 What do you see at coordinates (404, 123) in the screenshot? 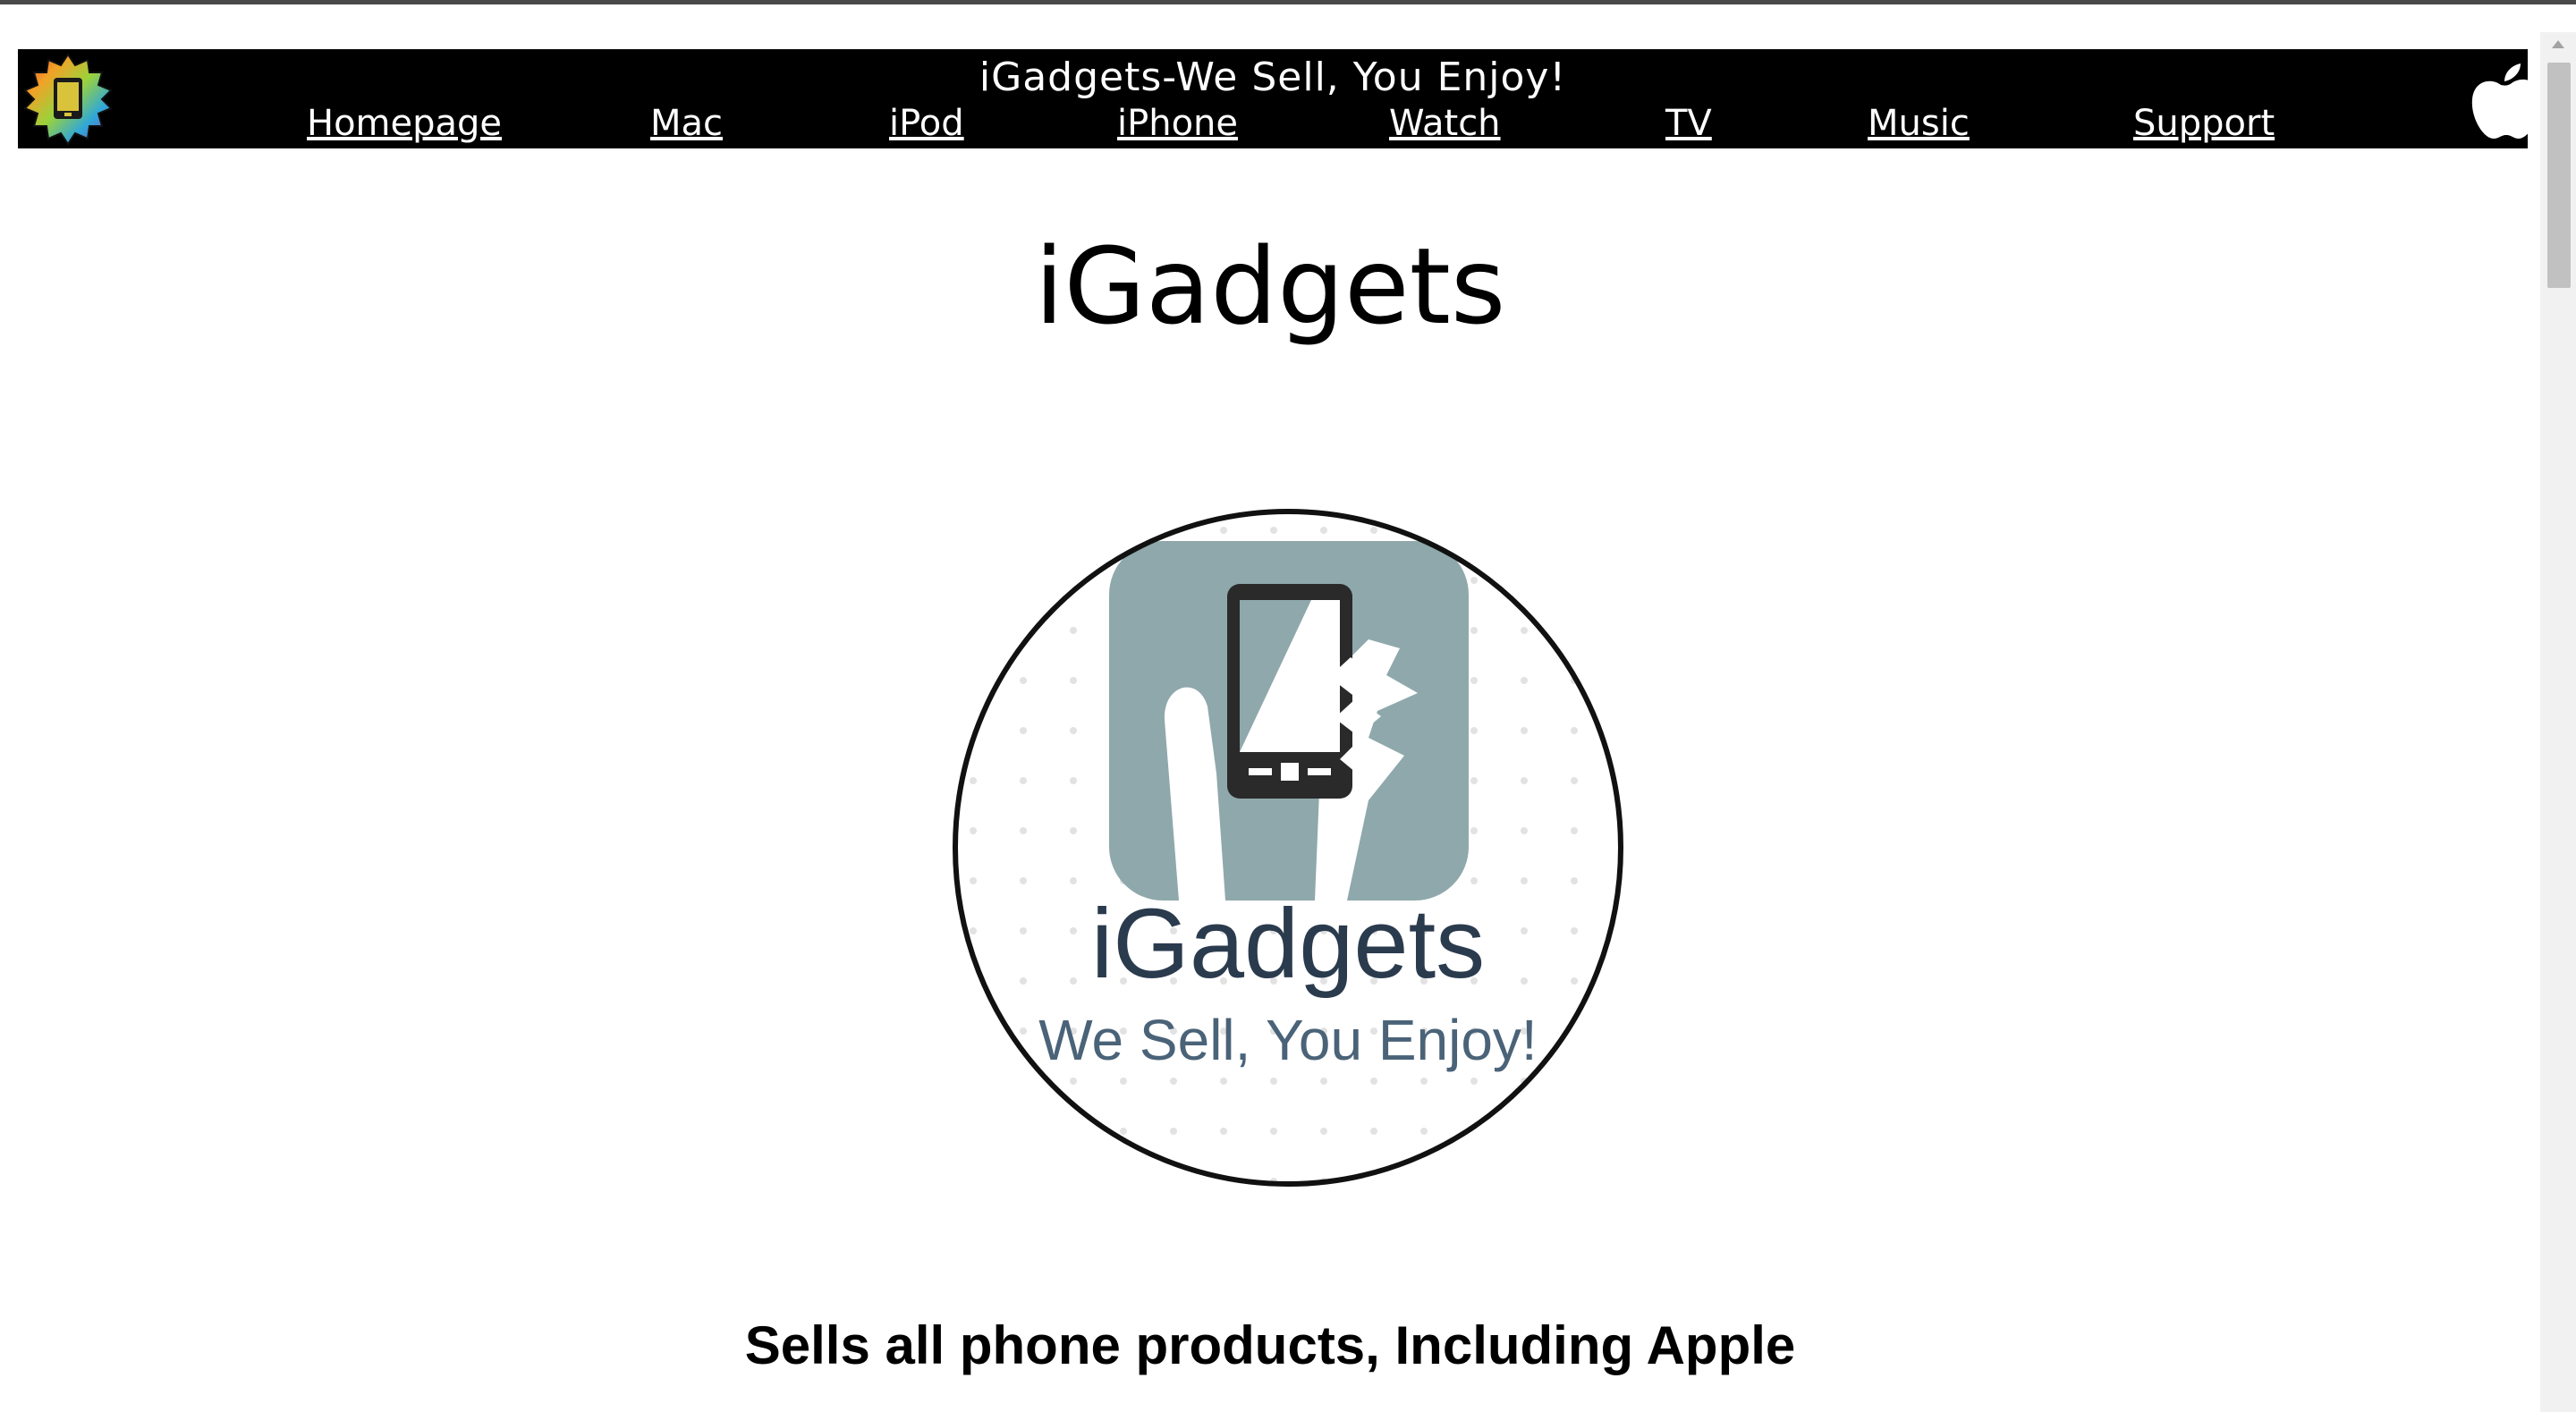
I see `nav-link-homepage: Homepage` at bounding box center [404, 123].